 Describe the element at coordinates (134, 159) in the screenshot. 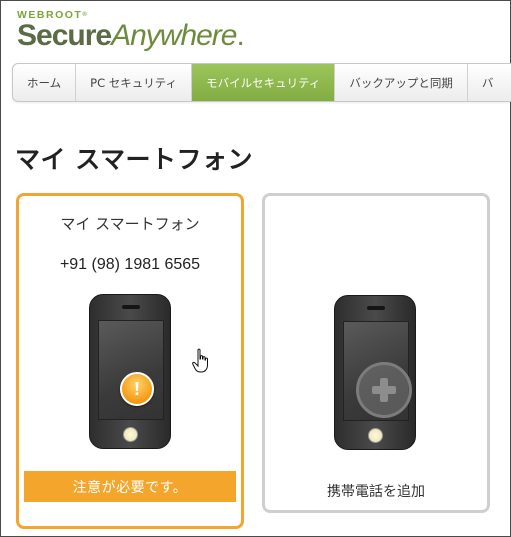

I see `page-title: マイ スマートフォン` at that location.